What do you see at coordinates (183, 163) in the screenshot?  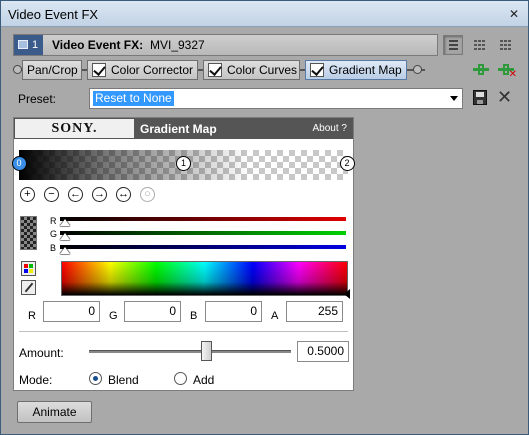 I see `gradient-stop-1: 1` at bounding box center [183, 163].